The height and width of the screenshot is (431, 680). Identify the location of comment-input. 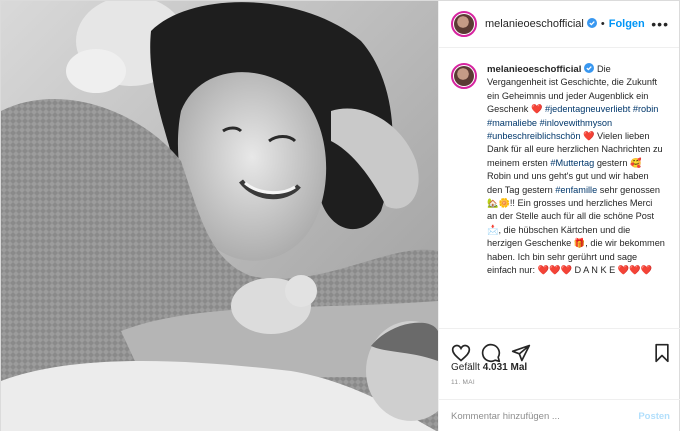
(545, 416).